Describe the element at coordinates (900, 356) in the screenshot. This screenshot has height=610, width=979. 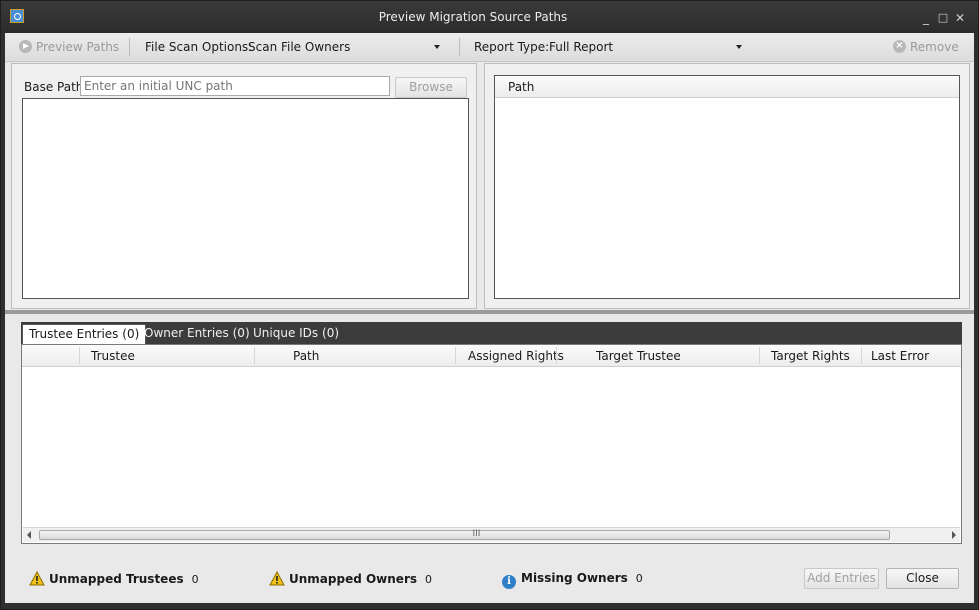
I see `column-header-last-error: Last Error` at that location.